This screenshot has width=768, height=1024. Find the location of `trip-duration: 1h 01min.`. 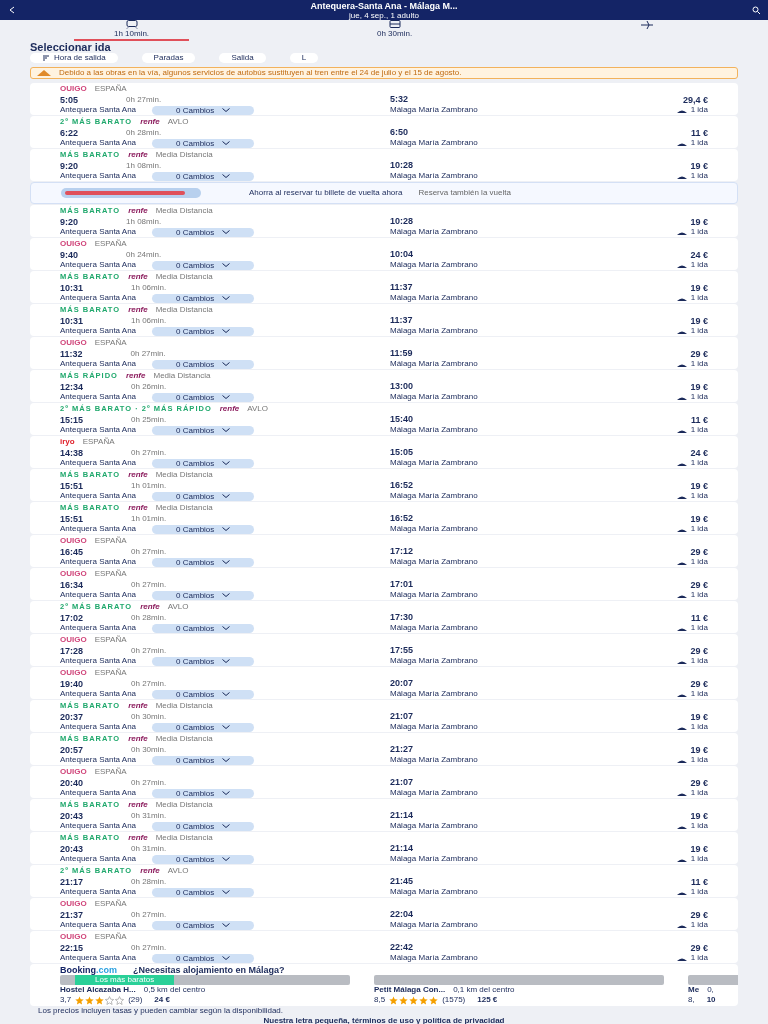

trip-duration: 1h 01min. is located at coordinates (149, 518).